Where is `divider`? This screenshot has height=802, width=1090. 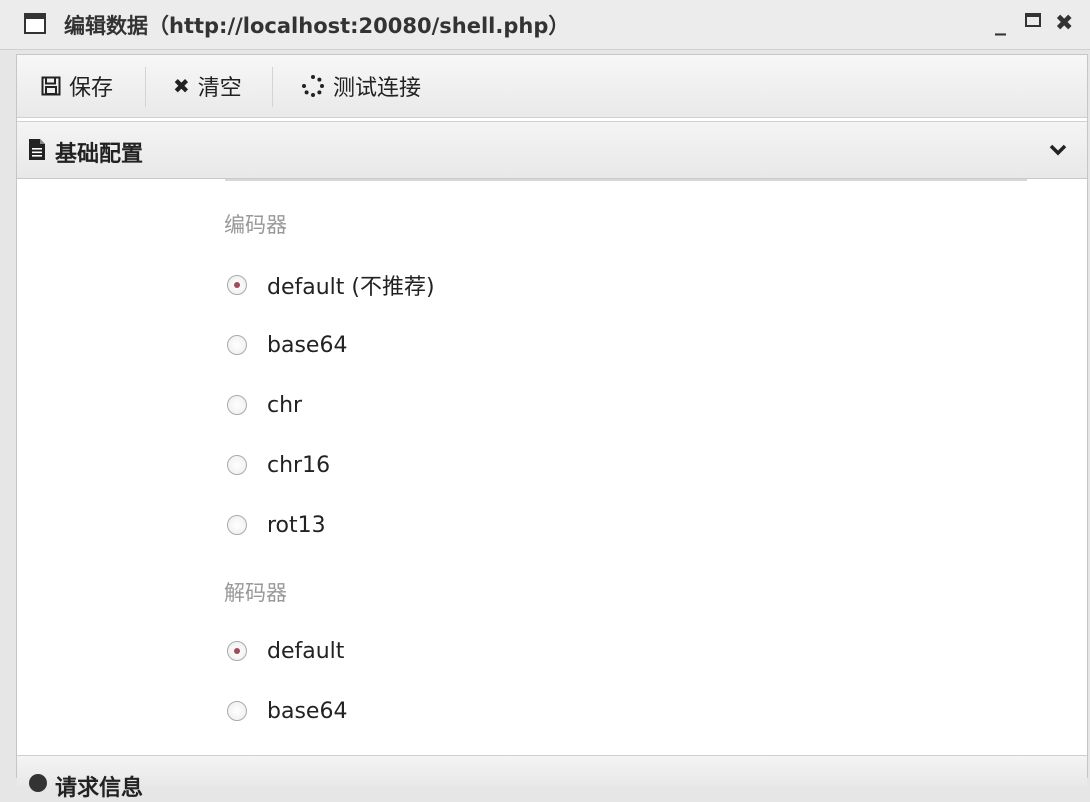 divider is located at coordinates (626, 180).